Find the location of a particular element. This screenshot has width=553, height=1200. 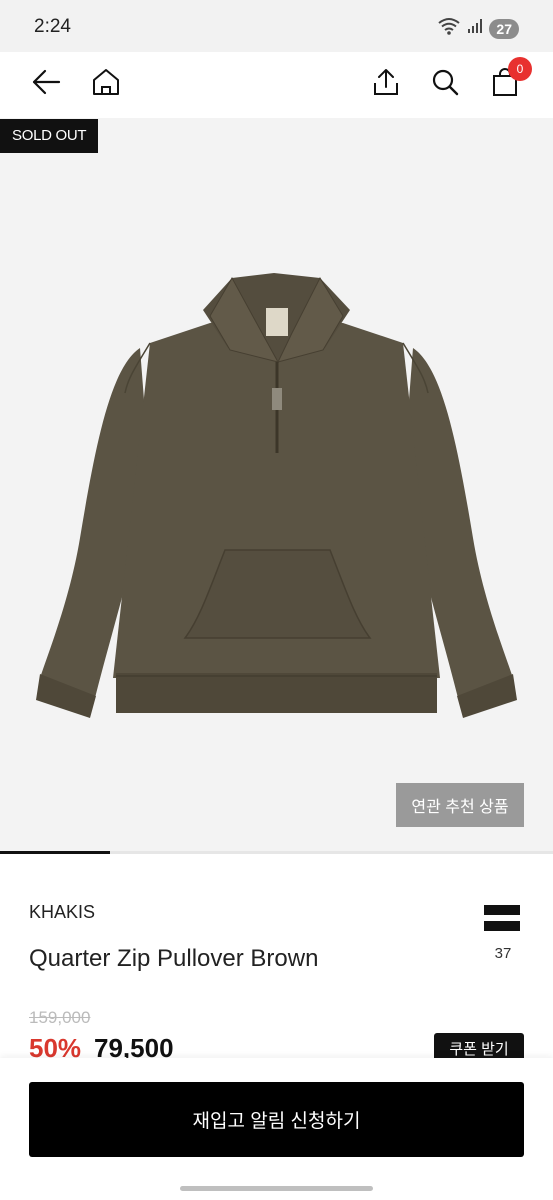

top-navigation is located at coordinates (276, 85).